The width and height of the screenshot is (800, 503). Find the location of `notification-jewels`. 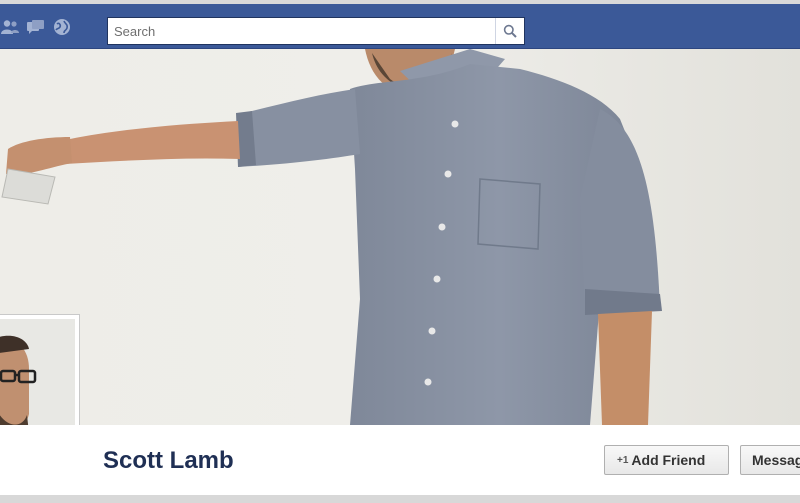

notification-jewels is located at coordinates (36, 27).